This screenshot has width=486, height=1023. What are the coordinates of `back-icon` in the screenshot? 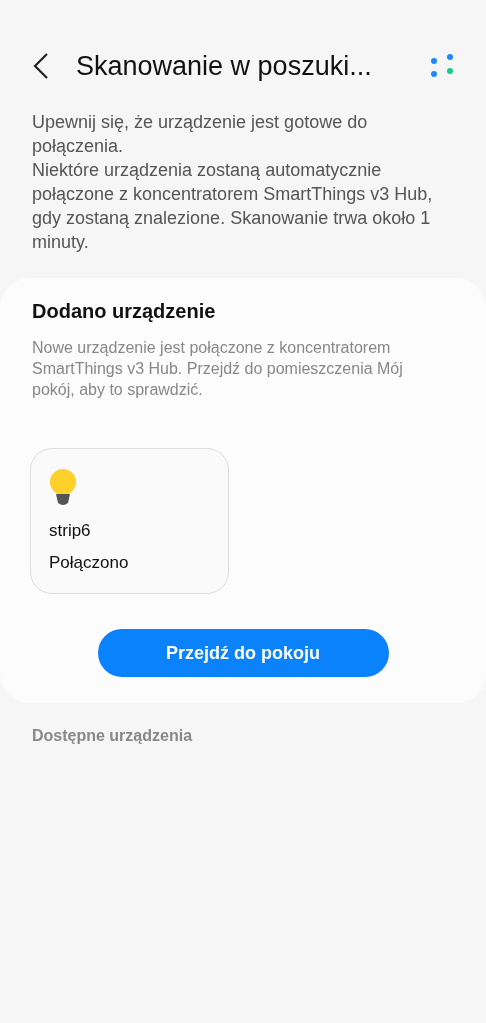 It's located at (41, 66).